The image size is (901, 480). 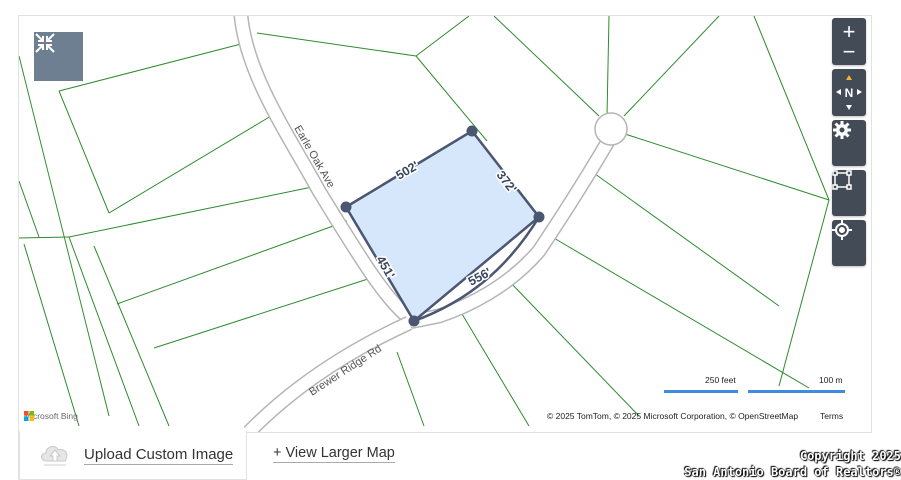 What do you see at coordinates (720, 380) in the screenshot?
I see `scale-feet-label: 250 feet` at bounding box center [720, 380].